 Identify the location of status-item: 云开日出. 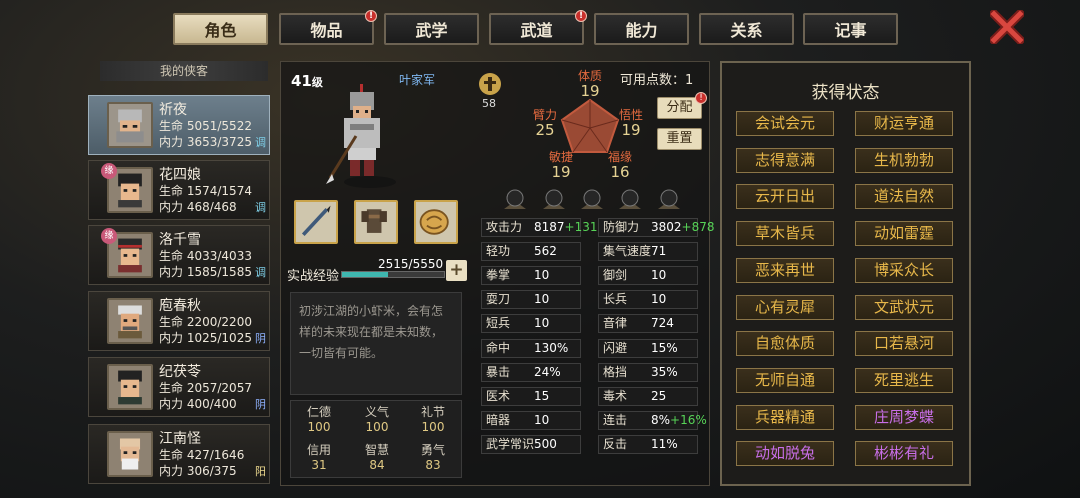
(785, 197).